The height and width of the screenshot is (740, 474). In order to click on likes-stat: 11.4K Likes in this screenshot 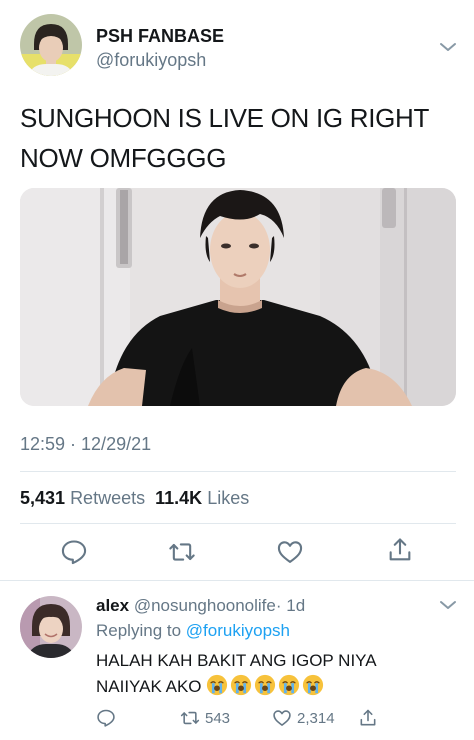, I will do `click(199, 498)`.